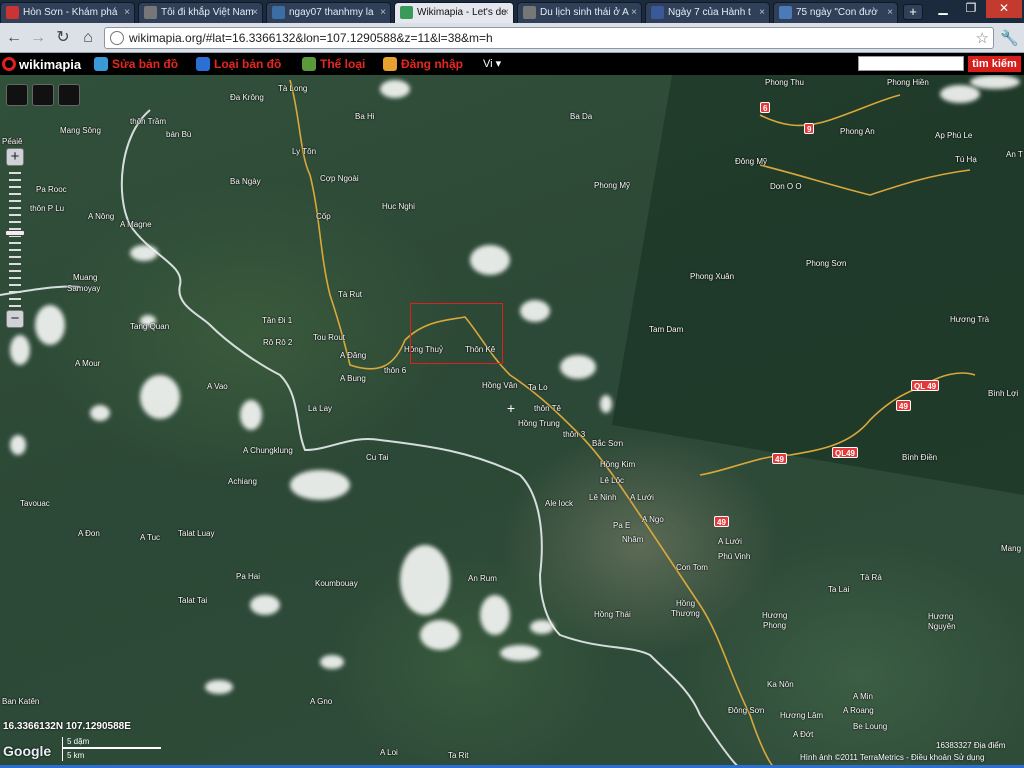  I want to click on place-label: Be Loung, so click(870, 726).